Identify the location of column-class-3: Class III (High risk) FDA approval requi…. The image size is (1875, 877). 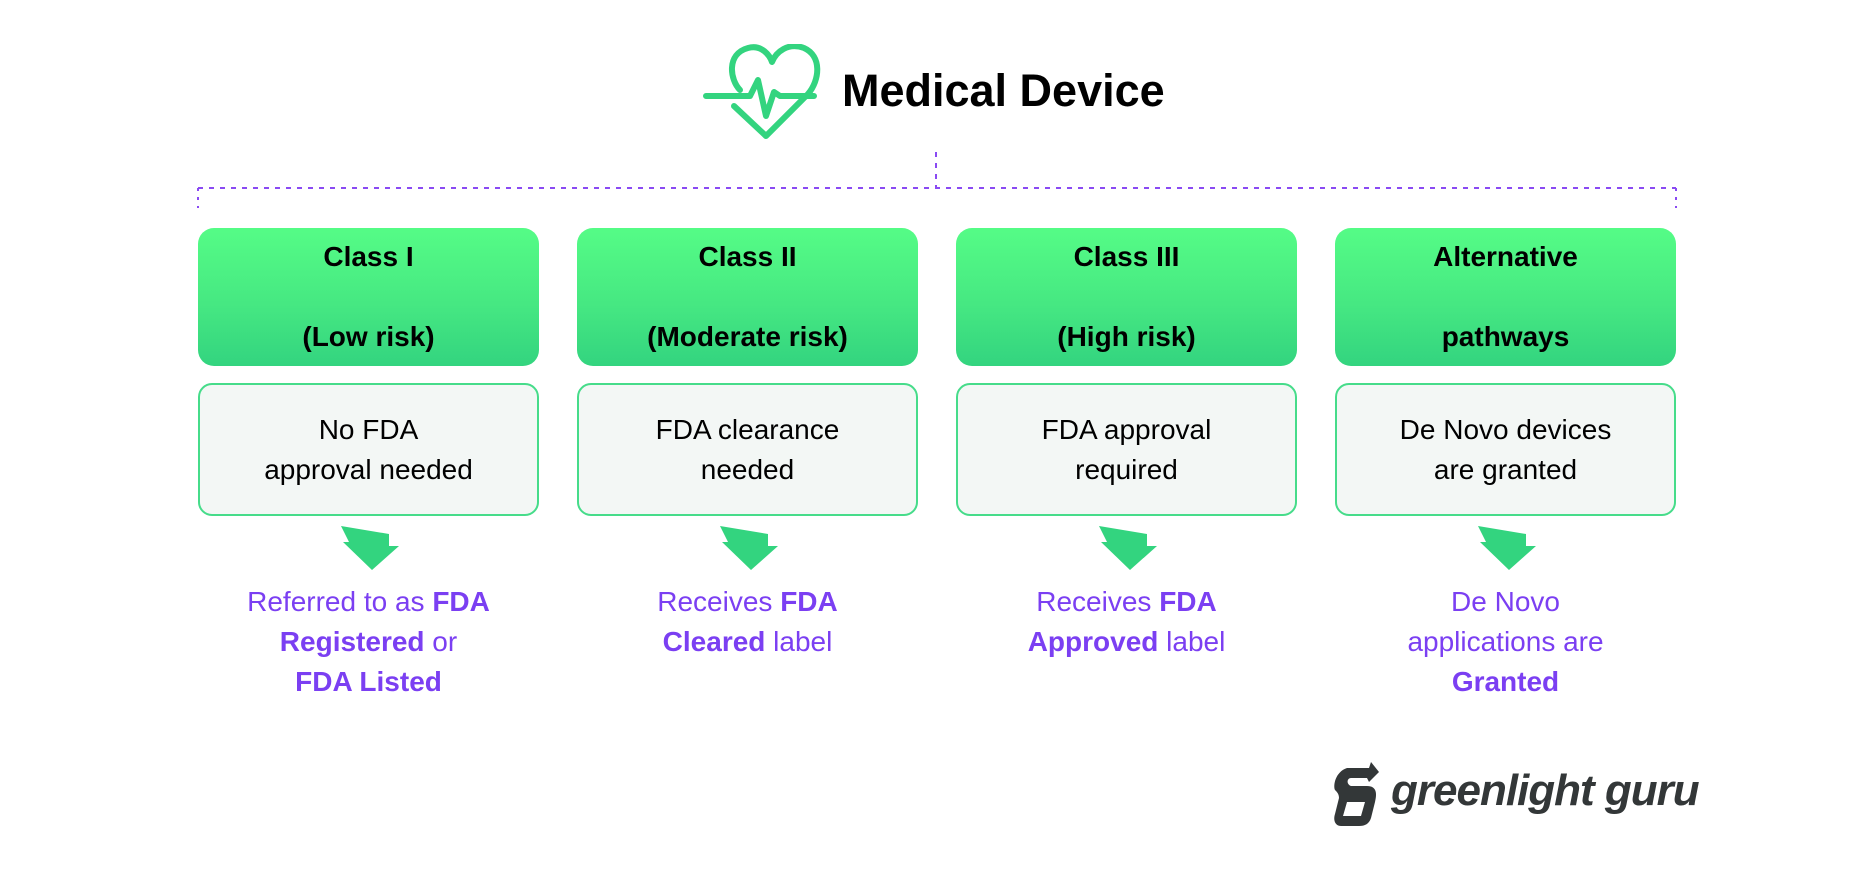
(1126, 445).